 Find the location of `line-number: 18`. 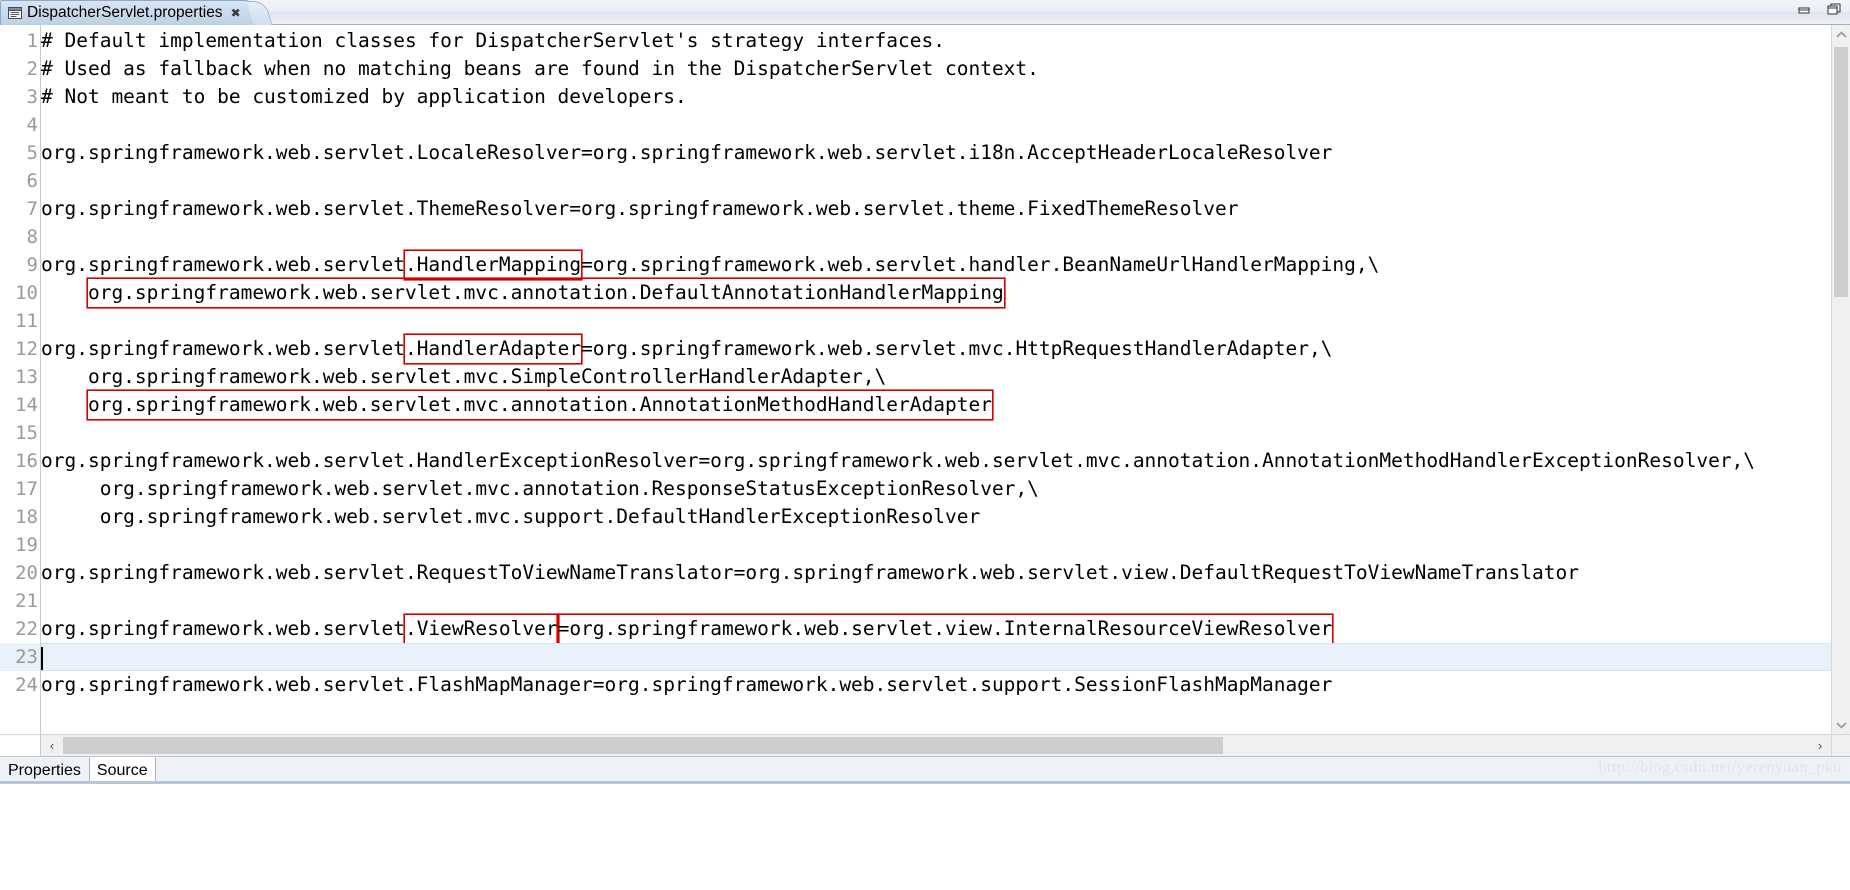

line-number: 18 is located at coordinates (26, 517).